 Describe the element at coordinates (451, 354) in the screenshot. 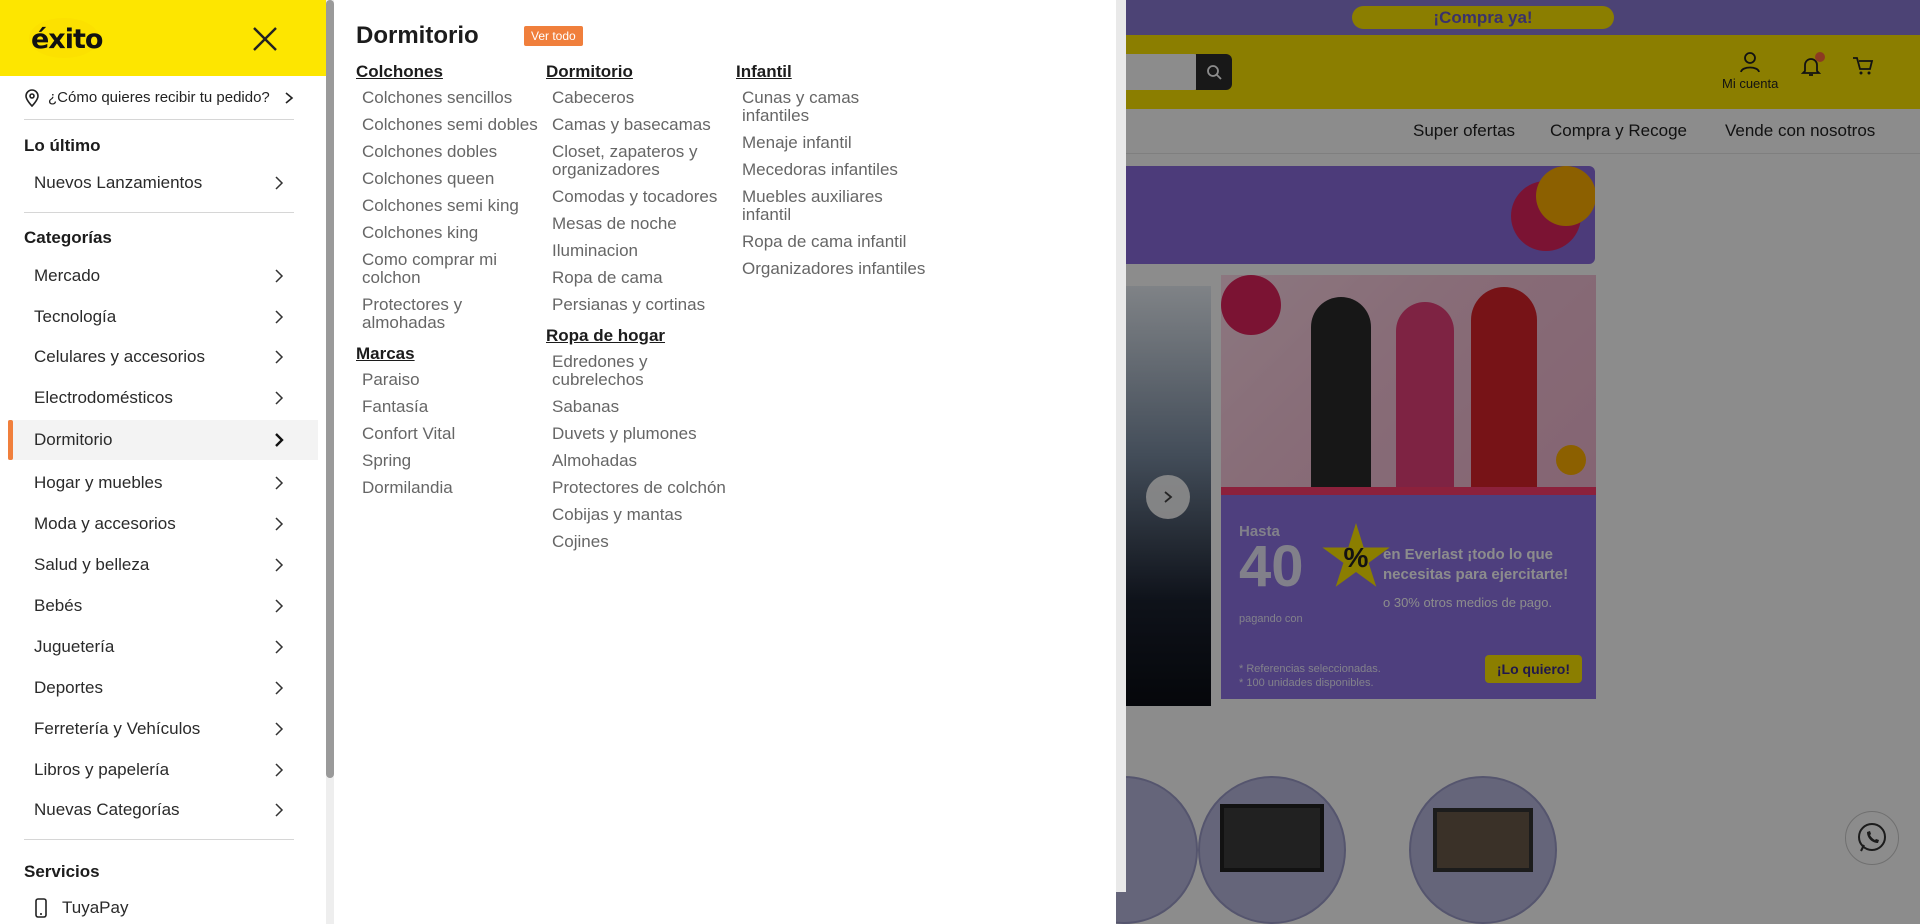

I see `group-title-marcas: Marcas` at that location.